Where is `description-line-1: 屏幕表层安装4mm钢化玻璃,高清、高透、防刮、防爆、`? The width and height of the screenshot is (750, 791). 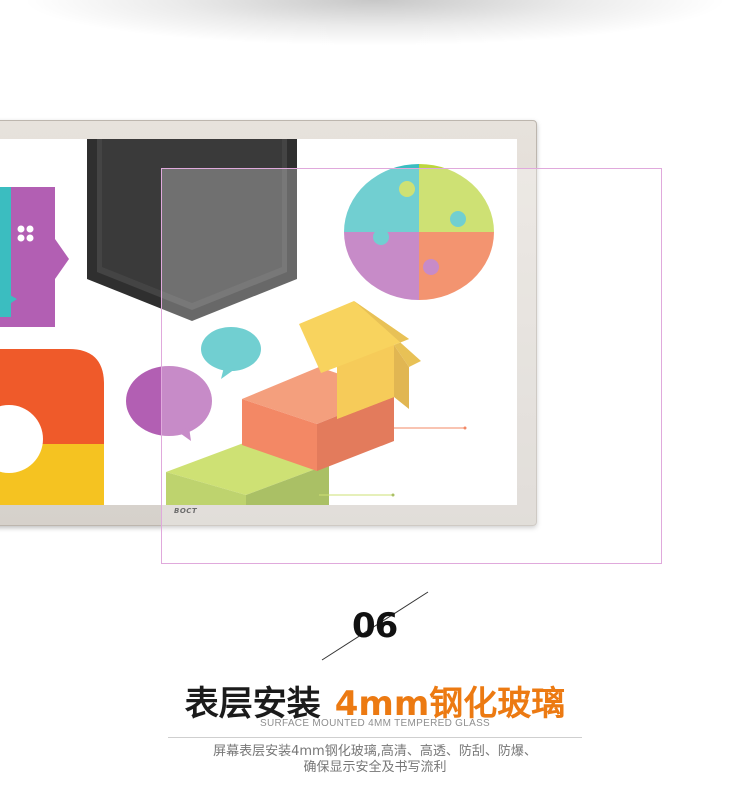 description-line-1: 屏幕表层安装4mm钢化玻璃,高清、高透、防刮、防爆、 is located at coordinates (375, 751).